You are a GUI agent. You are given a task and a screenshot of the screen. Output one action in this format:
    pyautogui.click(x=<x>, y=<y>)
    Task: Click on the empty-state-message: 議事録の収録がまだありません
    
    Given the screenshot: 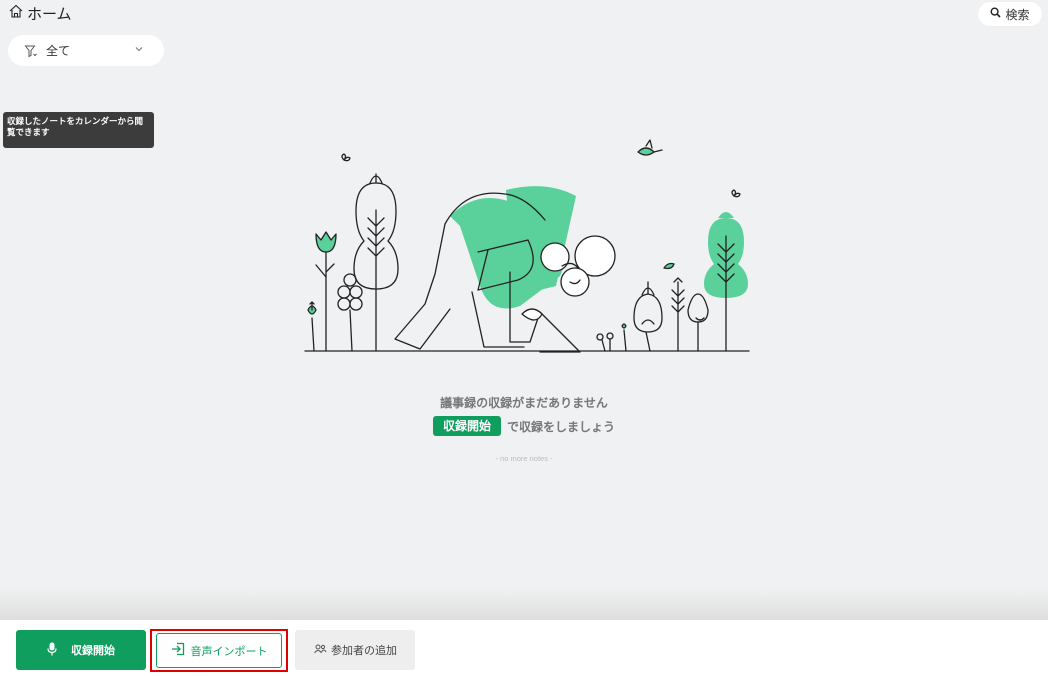 What is the action you would take?
    pyautogui.click(x=524, y=403)
    